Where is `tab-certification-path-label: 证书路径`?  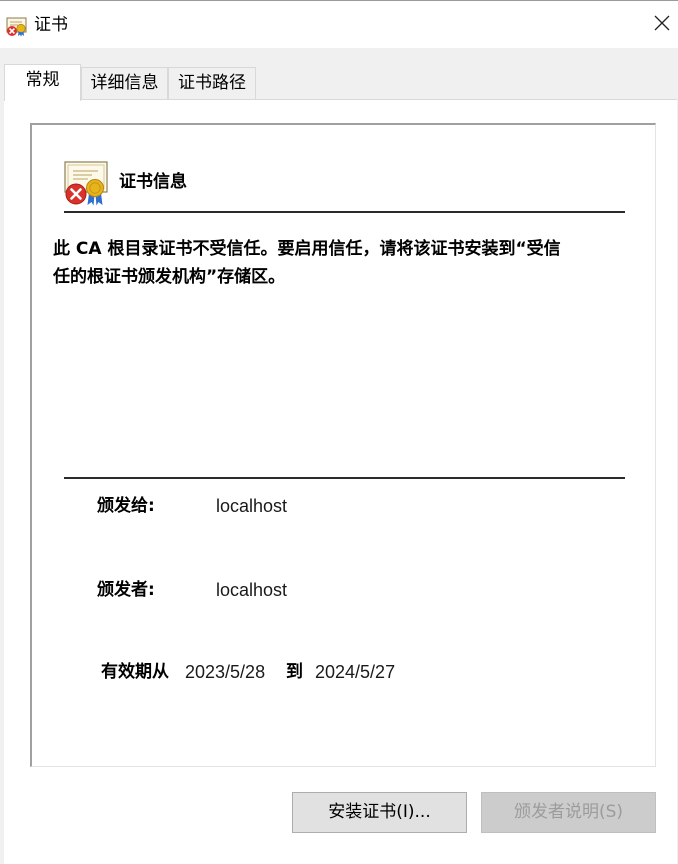 tab-certification-path-label: 证书路径 is located at coordinates (212, 83).